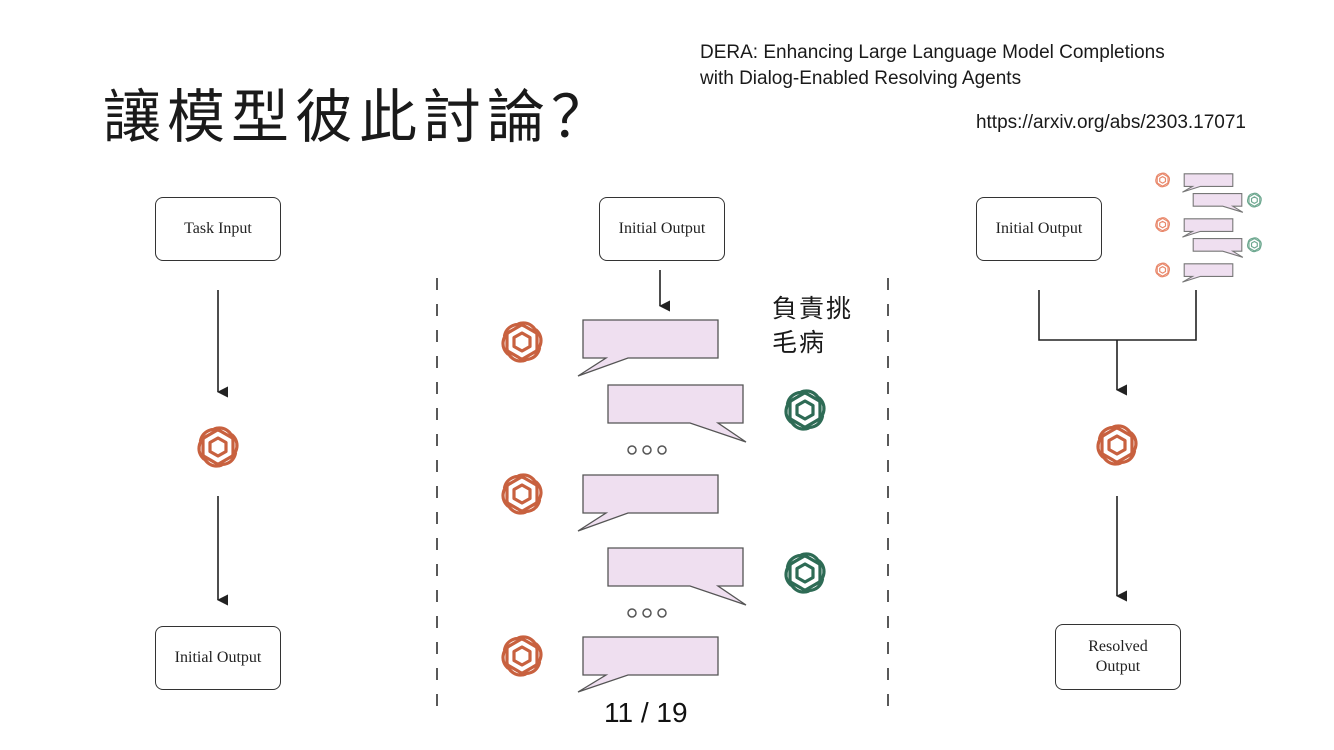  I want to click on mini-dialog-thumbnail, so click(1208, 227).